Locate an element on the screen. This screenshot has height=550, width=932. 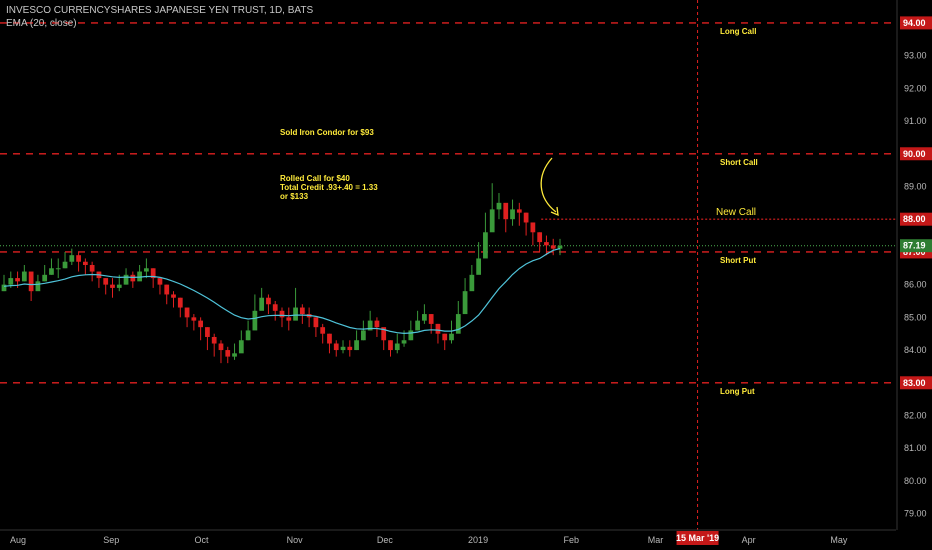
level-label: Short Put is located at coordinates (738, 260).